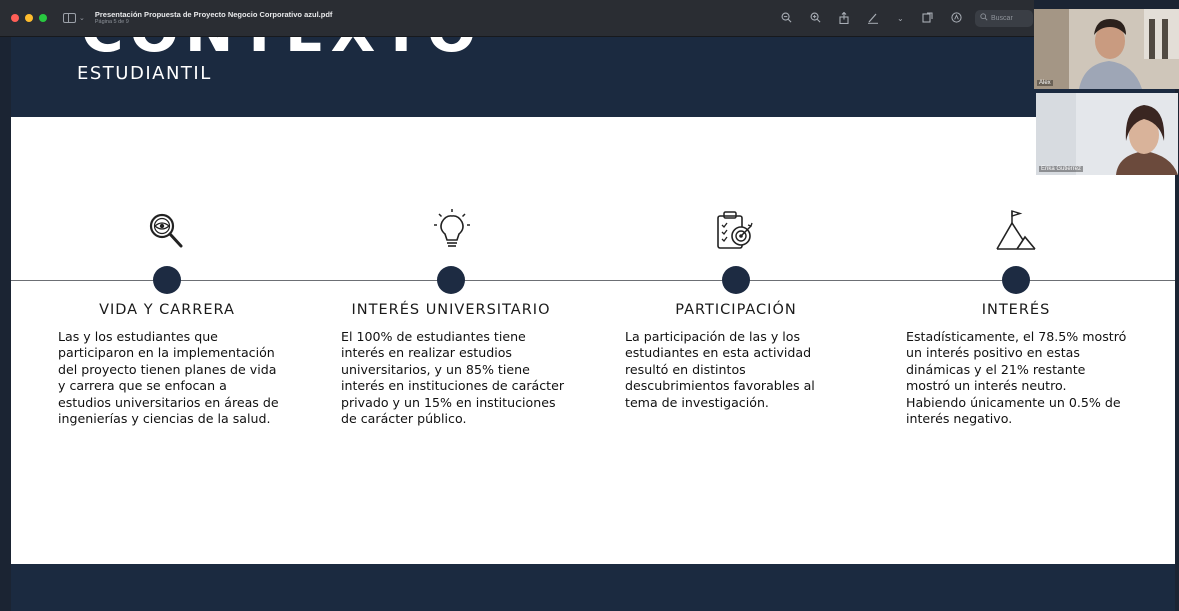 The height and width of the screenshot is (611, 1179). What do you see at coordinates (451, 310) in the screenshot?
I see `column-title: INTERÉS UNIVERSITARIO` at bounding box center [451, 310].